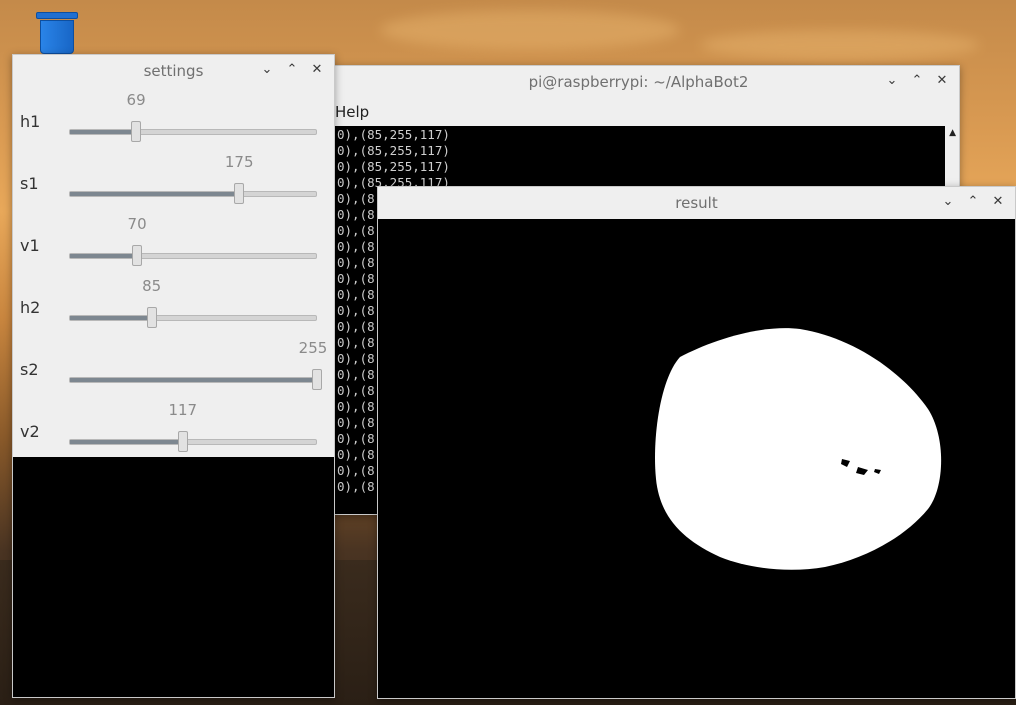  What do you see at coordinates (173, 122) in the screenshot?
I see `trackbar-h1: h1 69` at bounding box center [173, 122].